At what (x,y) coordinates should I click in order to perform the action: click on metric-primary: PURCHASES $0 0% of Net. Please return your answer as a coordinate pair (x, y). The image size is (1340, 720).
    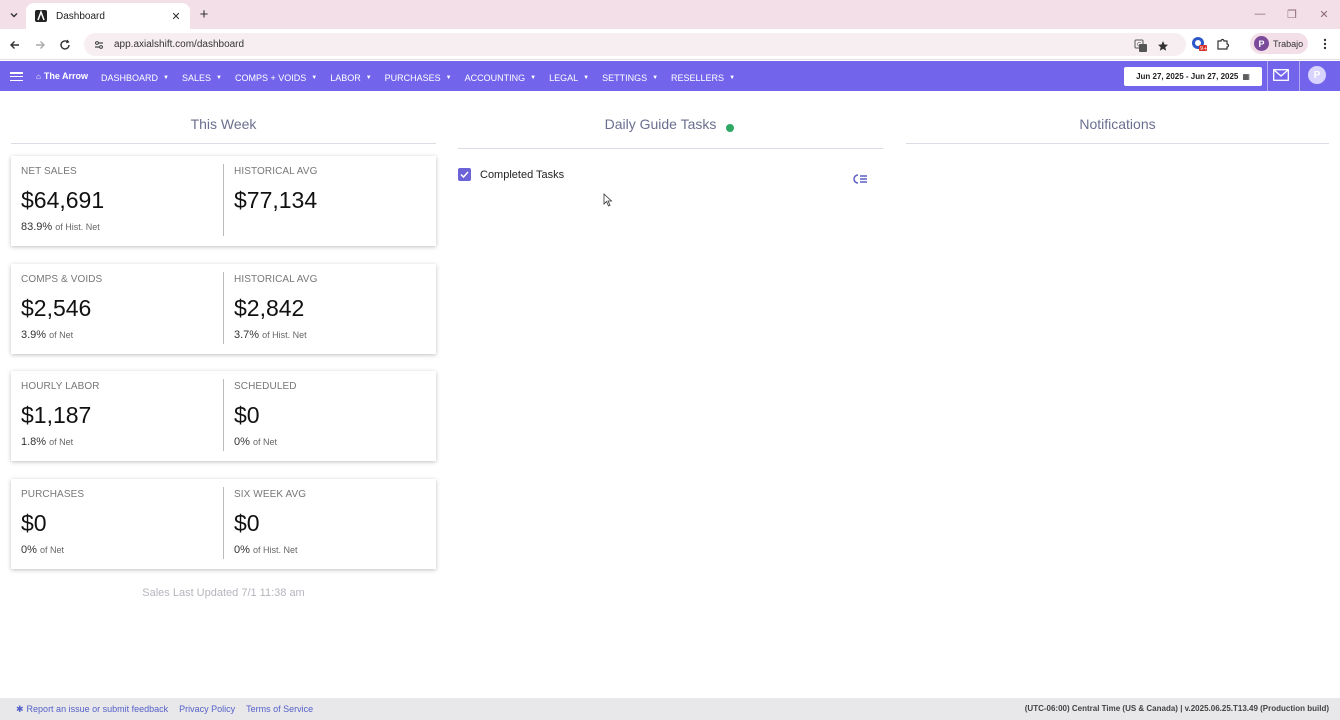
    Looking at the image, I should click on (117, 524).